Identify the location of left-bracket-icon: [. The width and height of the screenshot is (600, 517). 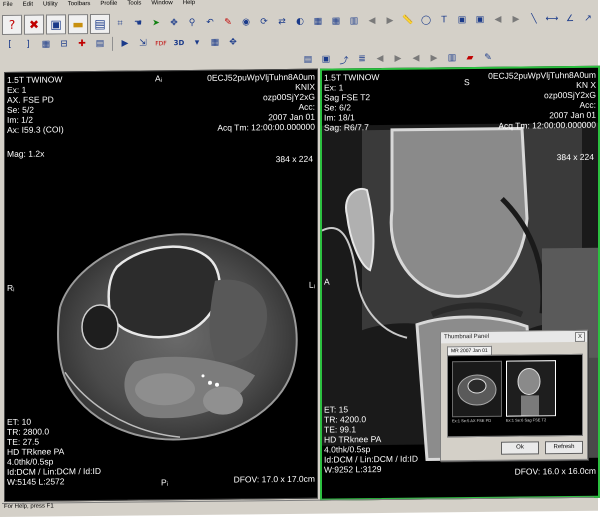
(10, 45).